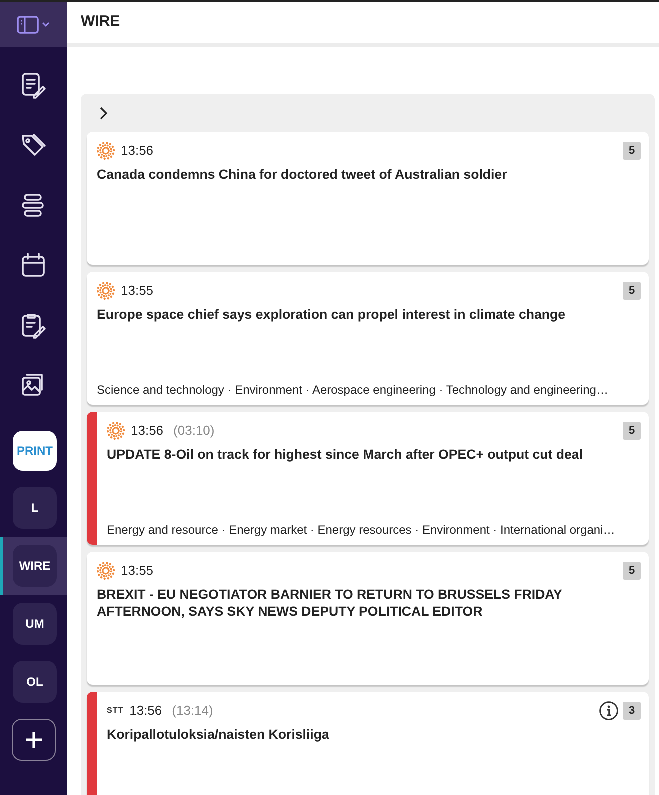 Image resolution: width=659 pixels, height=795 pixels. I want to click on original-time: (13:14), so click(193, 711).